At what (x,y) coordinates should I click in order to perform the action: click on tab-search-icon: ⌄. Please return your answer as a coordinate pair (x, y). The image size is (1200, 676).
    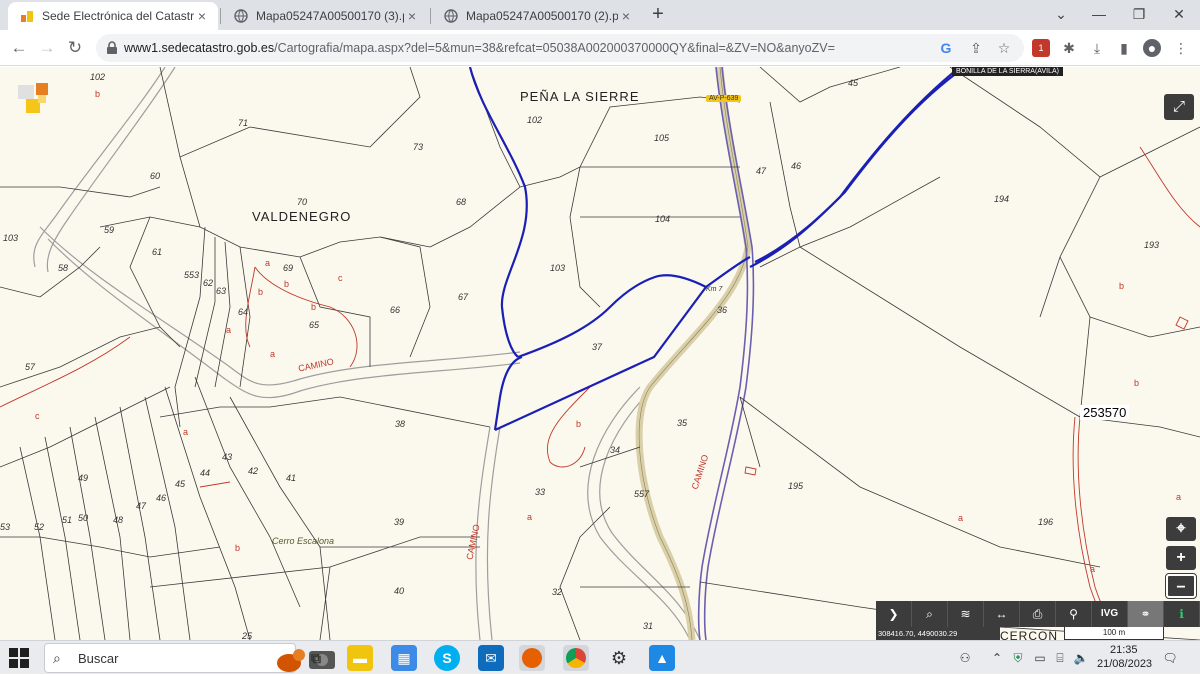
    Looking at the image, I should click on (1061, 14).